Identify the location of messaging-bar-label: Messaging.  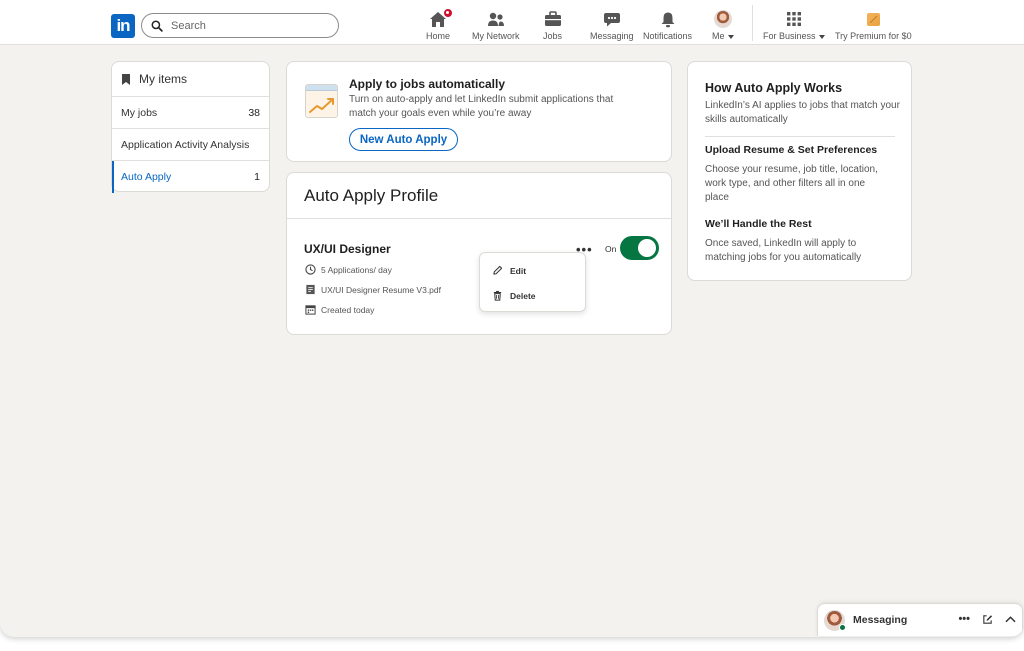
(880, 620).